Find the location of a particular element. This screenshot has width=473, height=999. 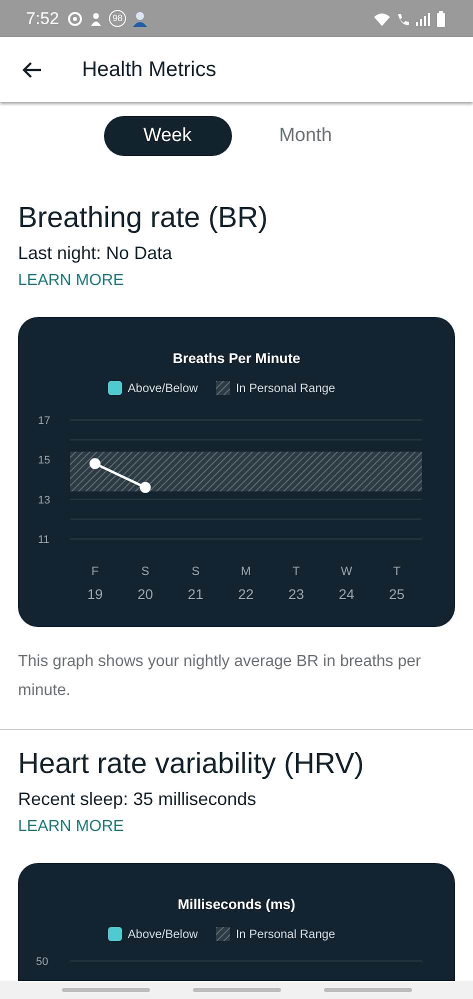

summary-text: Recent sleep: 35 milliseconds is located at coordinates (138, 799).